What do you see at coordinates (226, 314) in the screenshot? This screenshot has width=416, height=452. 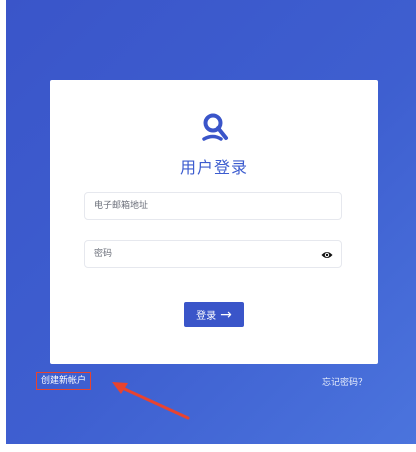 I see `arrow-right-icon: →` at bounding box center [226, 314].